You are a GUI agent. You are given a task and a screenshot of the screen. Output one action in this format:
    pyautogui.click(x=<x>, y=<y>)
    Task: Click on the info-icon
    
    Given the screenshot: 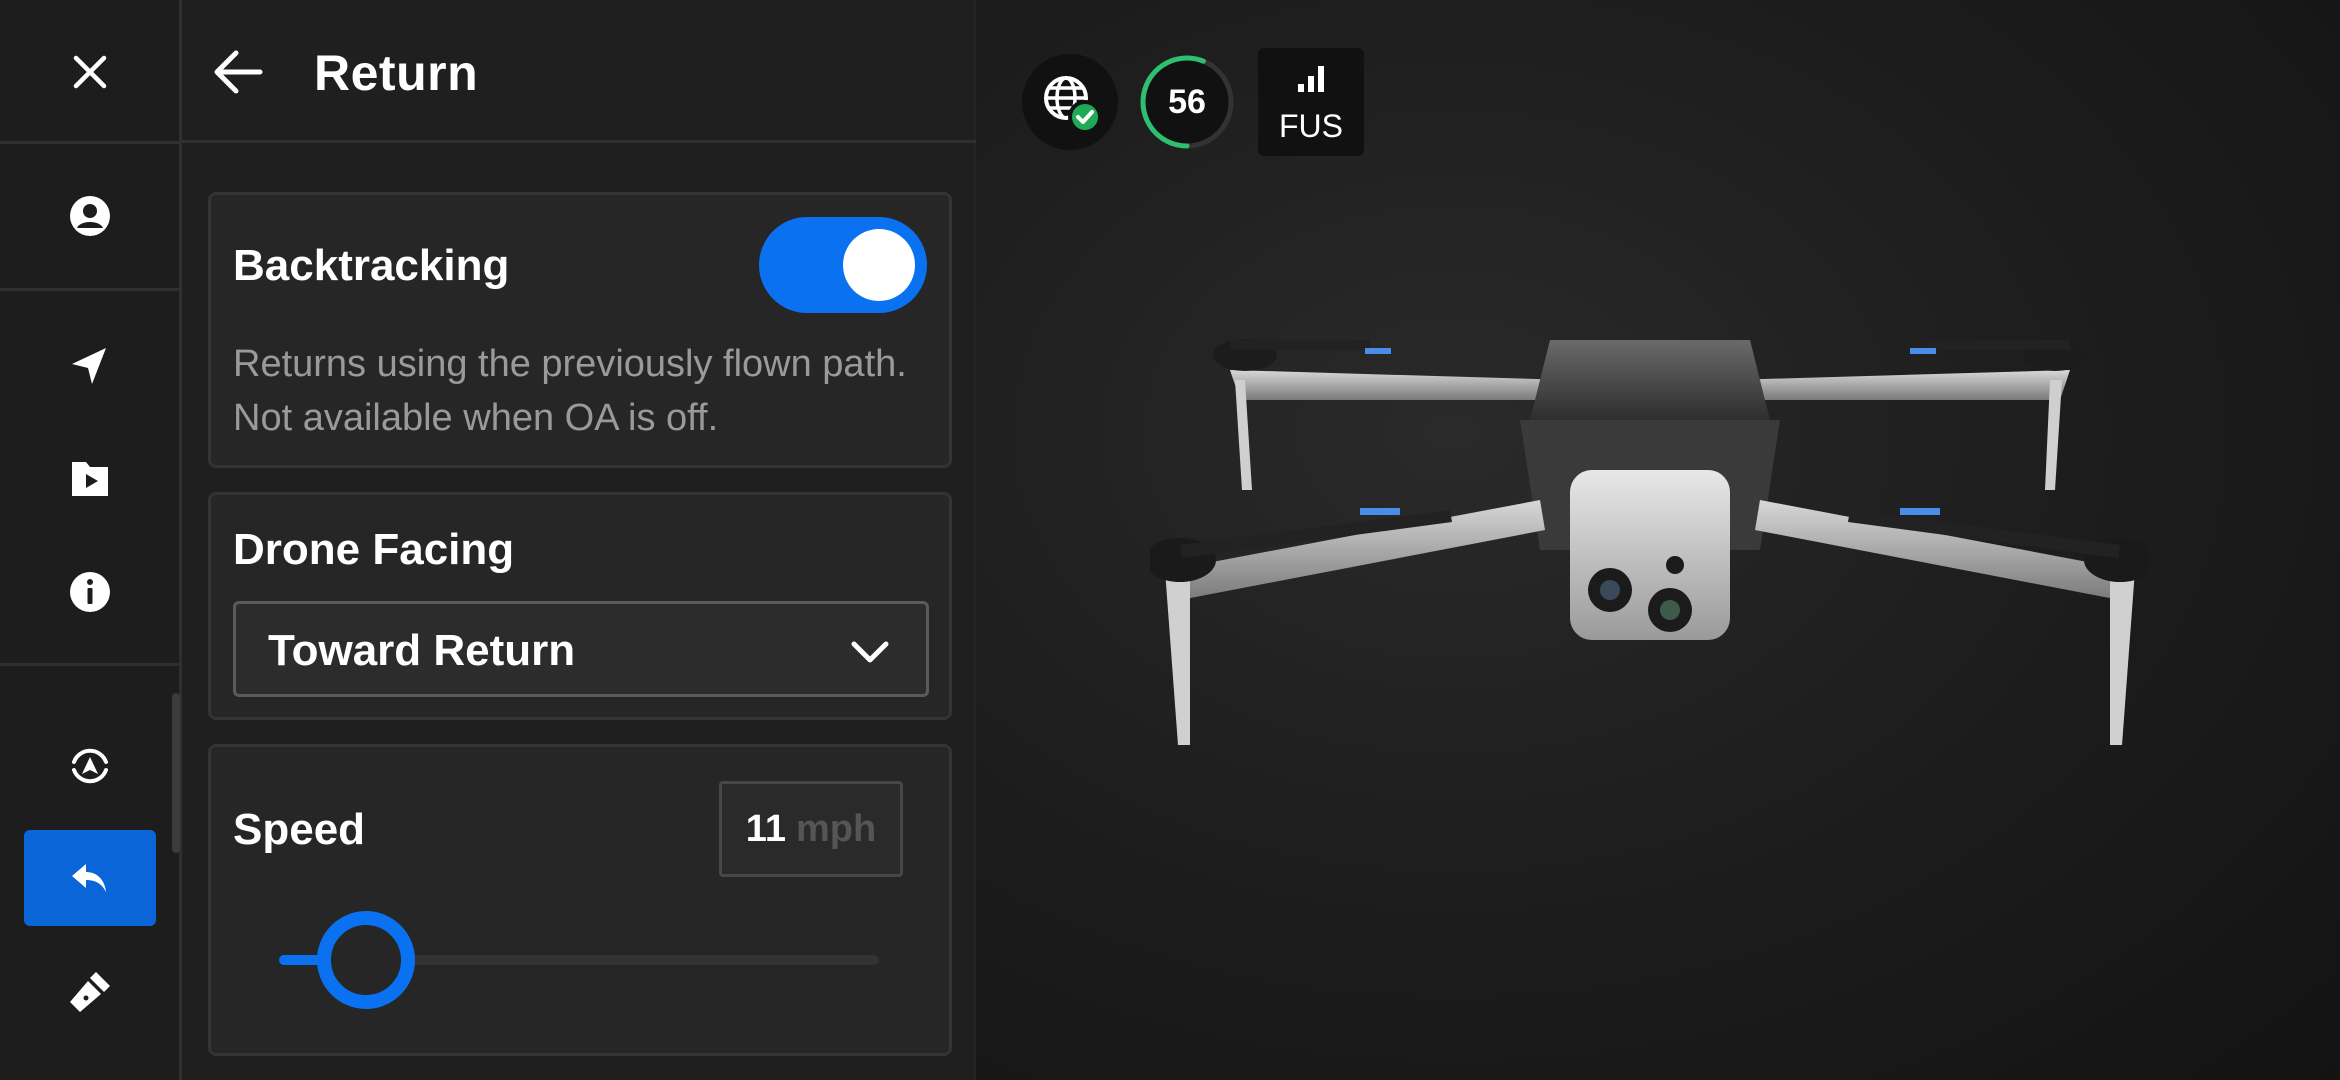 What is the action you would take?
    pyautogui.click(x=90, y=592)
    